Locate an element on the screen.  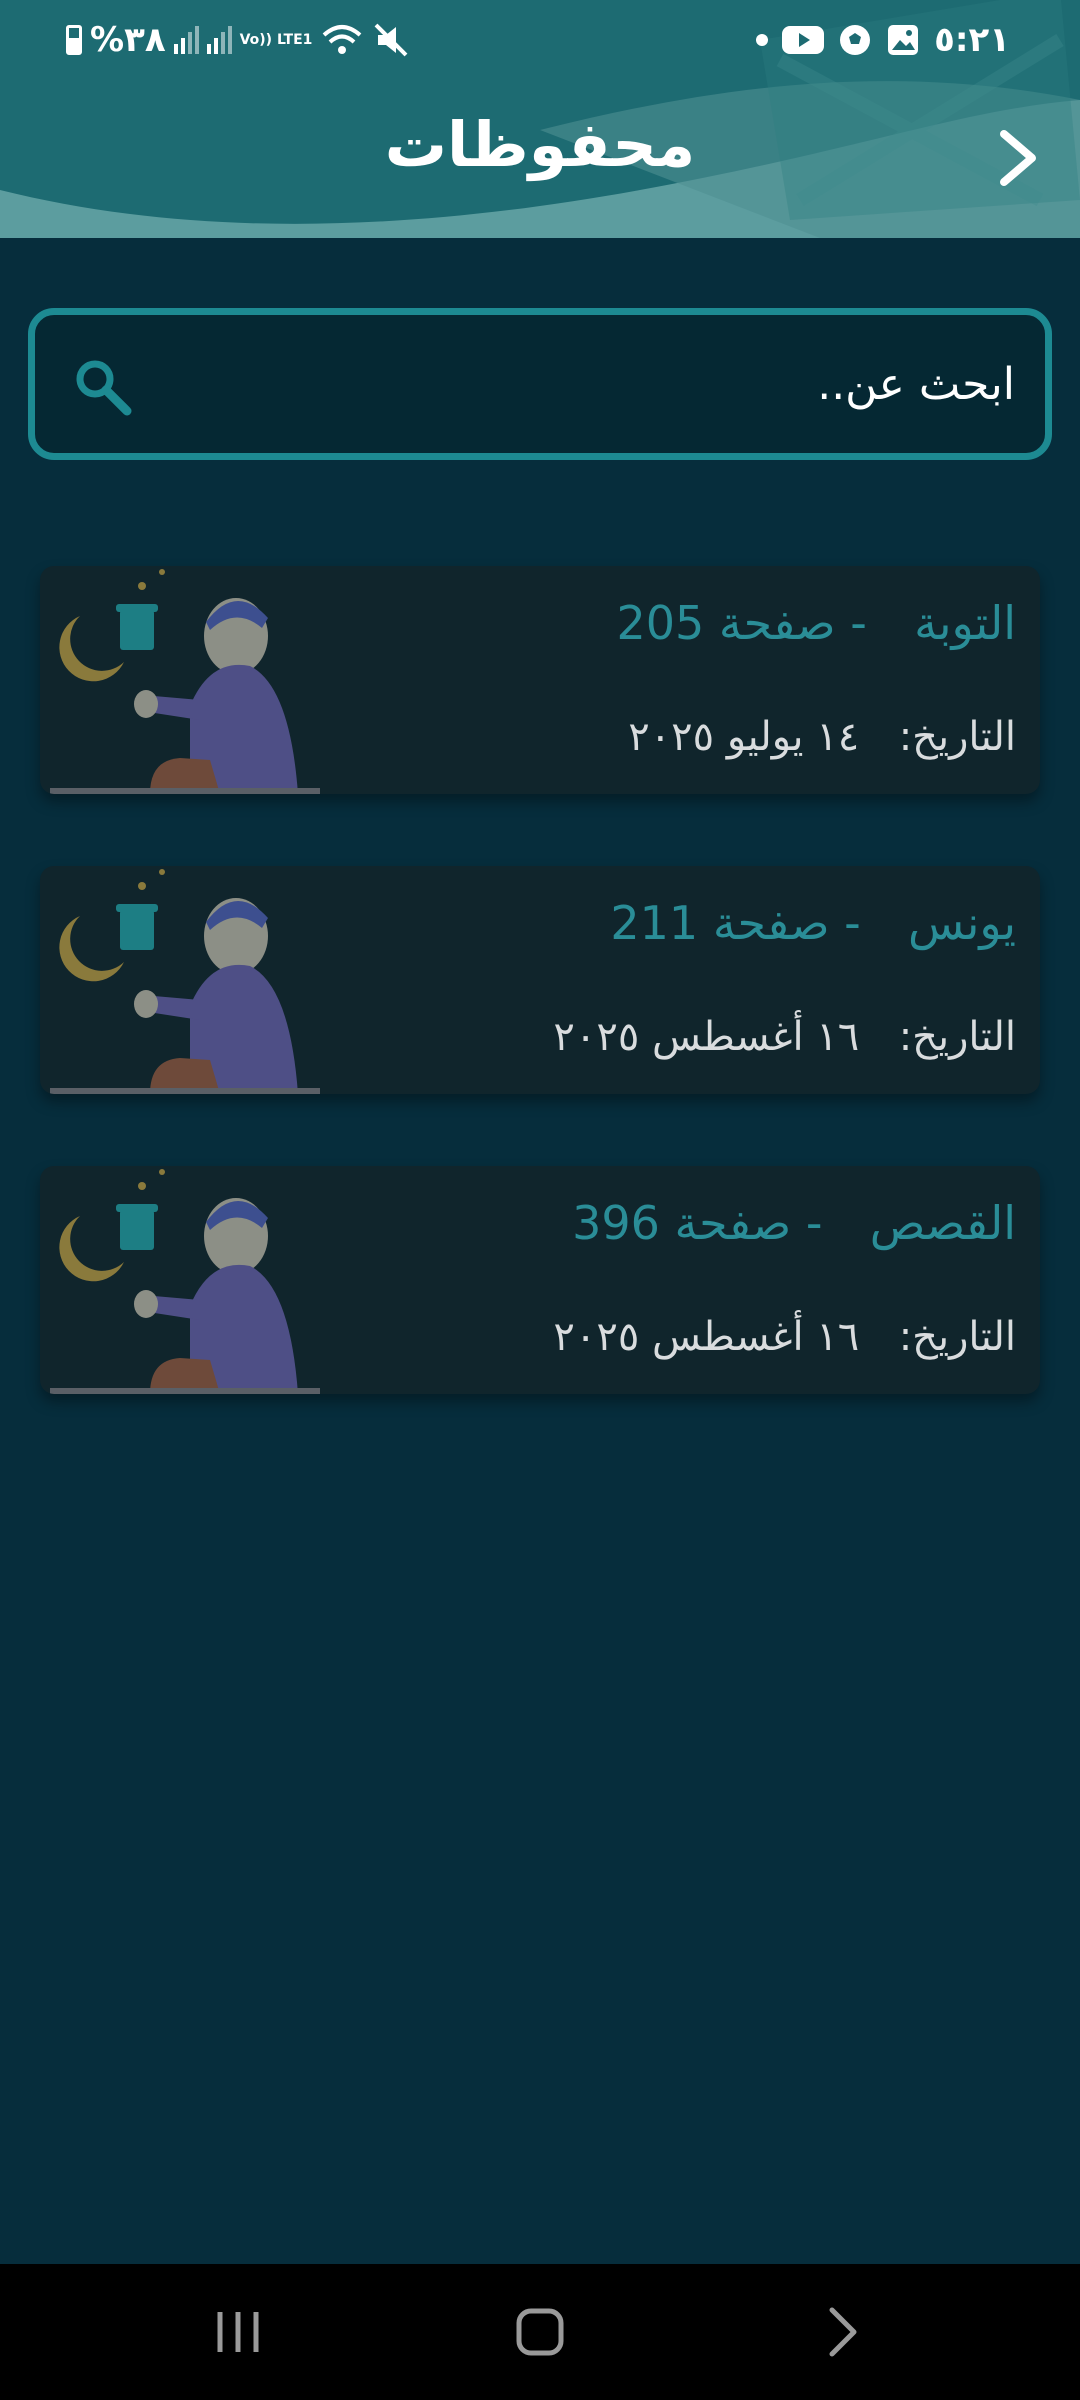
surah-name: التوبة is located at coordinates (965, 623).